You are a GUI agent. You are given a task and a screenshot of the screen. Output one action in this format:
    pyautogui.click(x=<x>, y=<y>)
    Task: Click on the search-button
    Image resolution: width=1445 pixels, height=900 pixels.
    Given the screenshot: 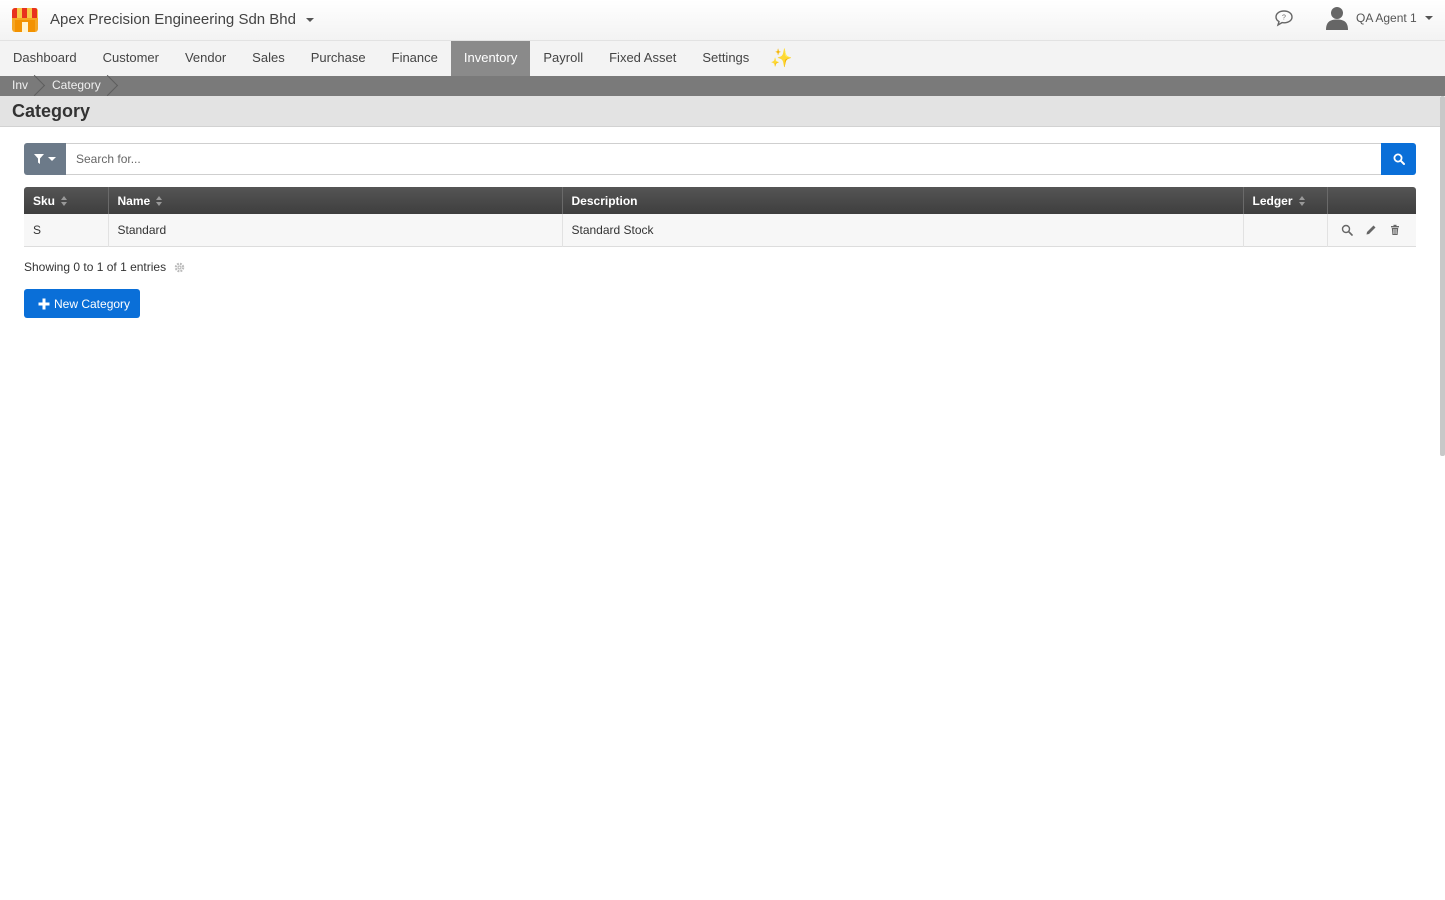 What is the action you would take?
    pyautogui.click(x=1398, y=159)
    